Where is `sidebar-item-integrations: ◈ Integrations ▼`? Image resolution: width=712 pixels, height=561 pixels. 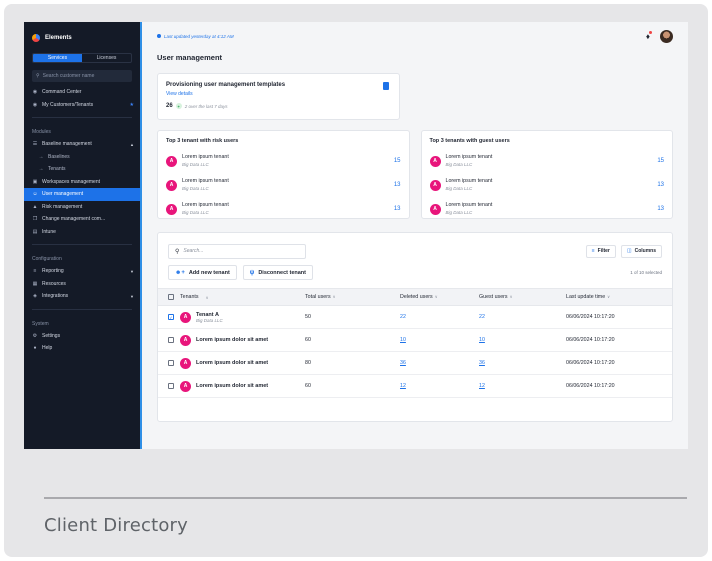 sidebar-item-integrations: ◈ Integrations ▼ is located at coordinates (82, 296).